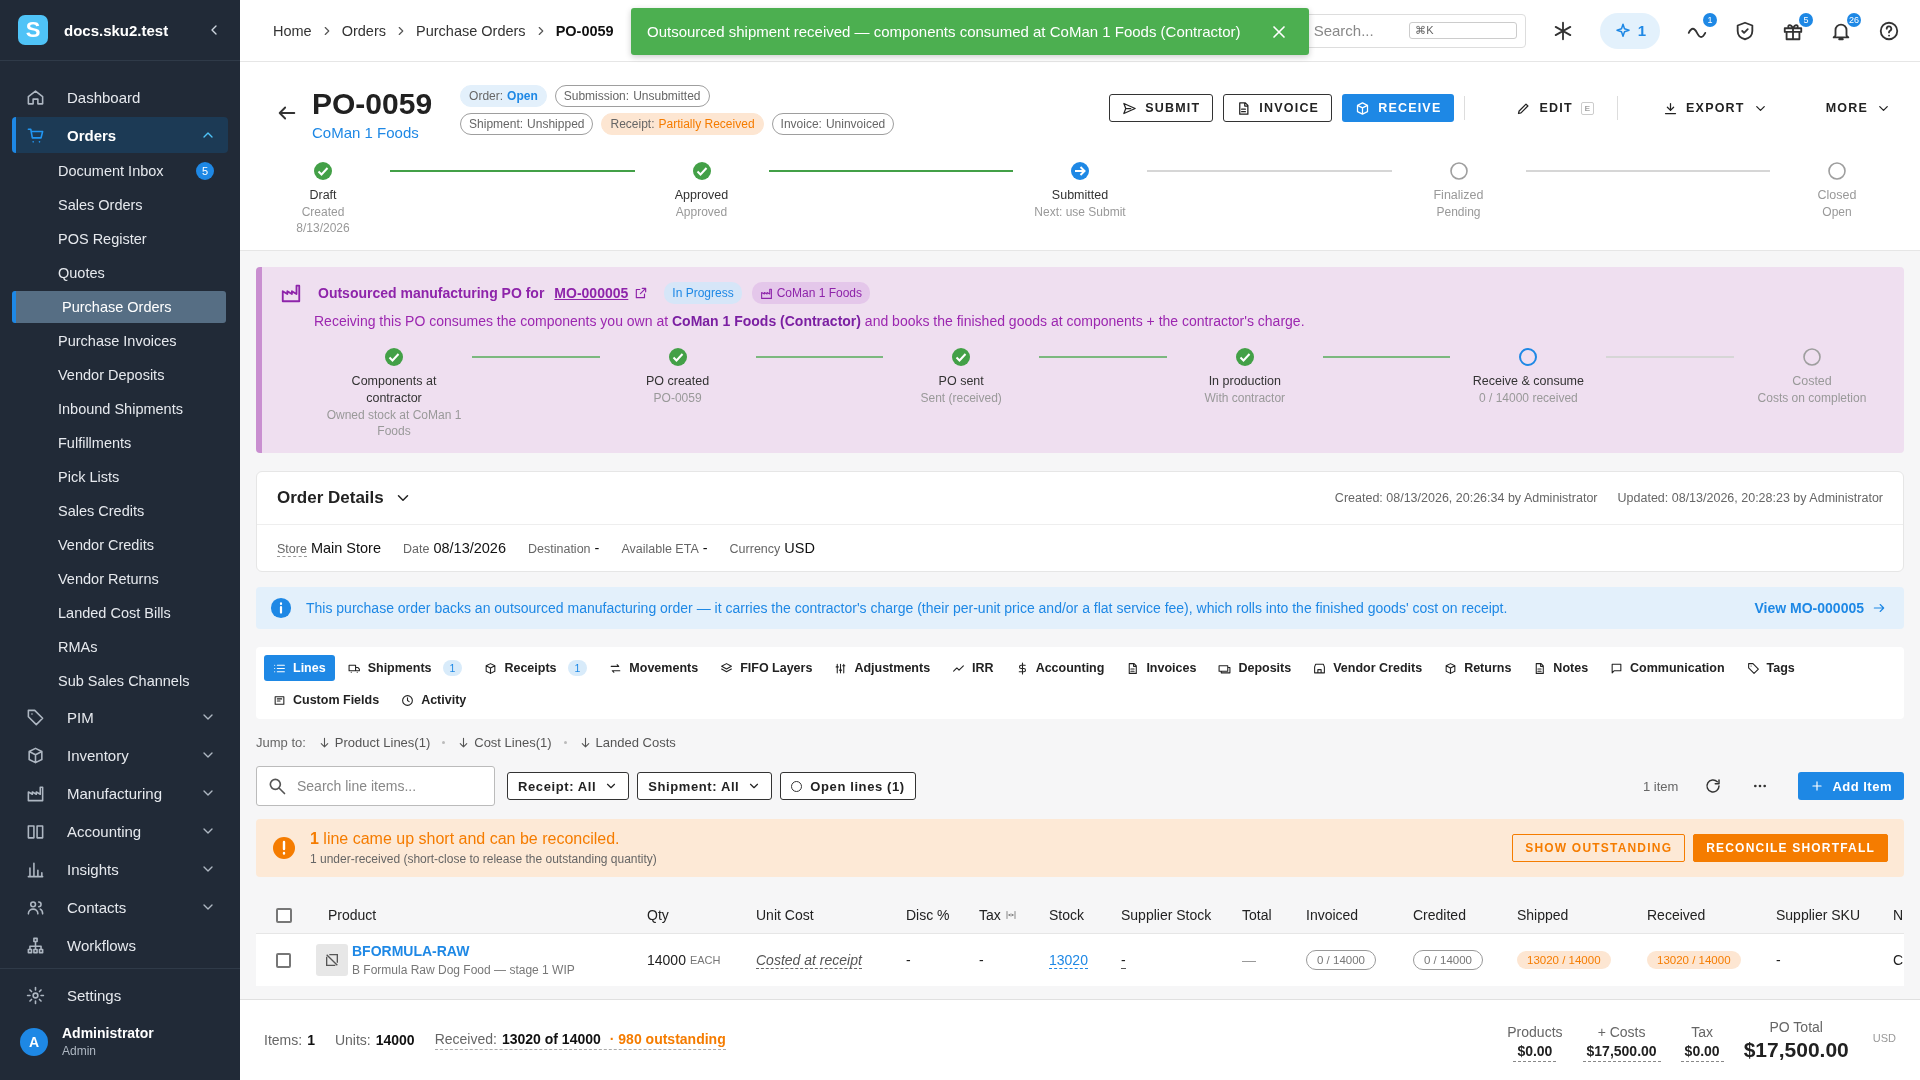  What do you see at coordinates (536, 668) in the screenshot?
I see `tab: Receipts 1` at bounding box center [536, 668].